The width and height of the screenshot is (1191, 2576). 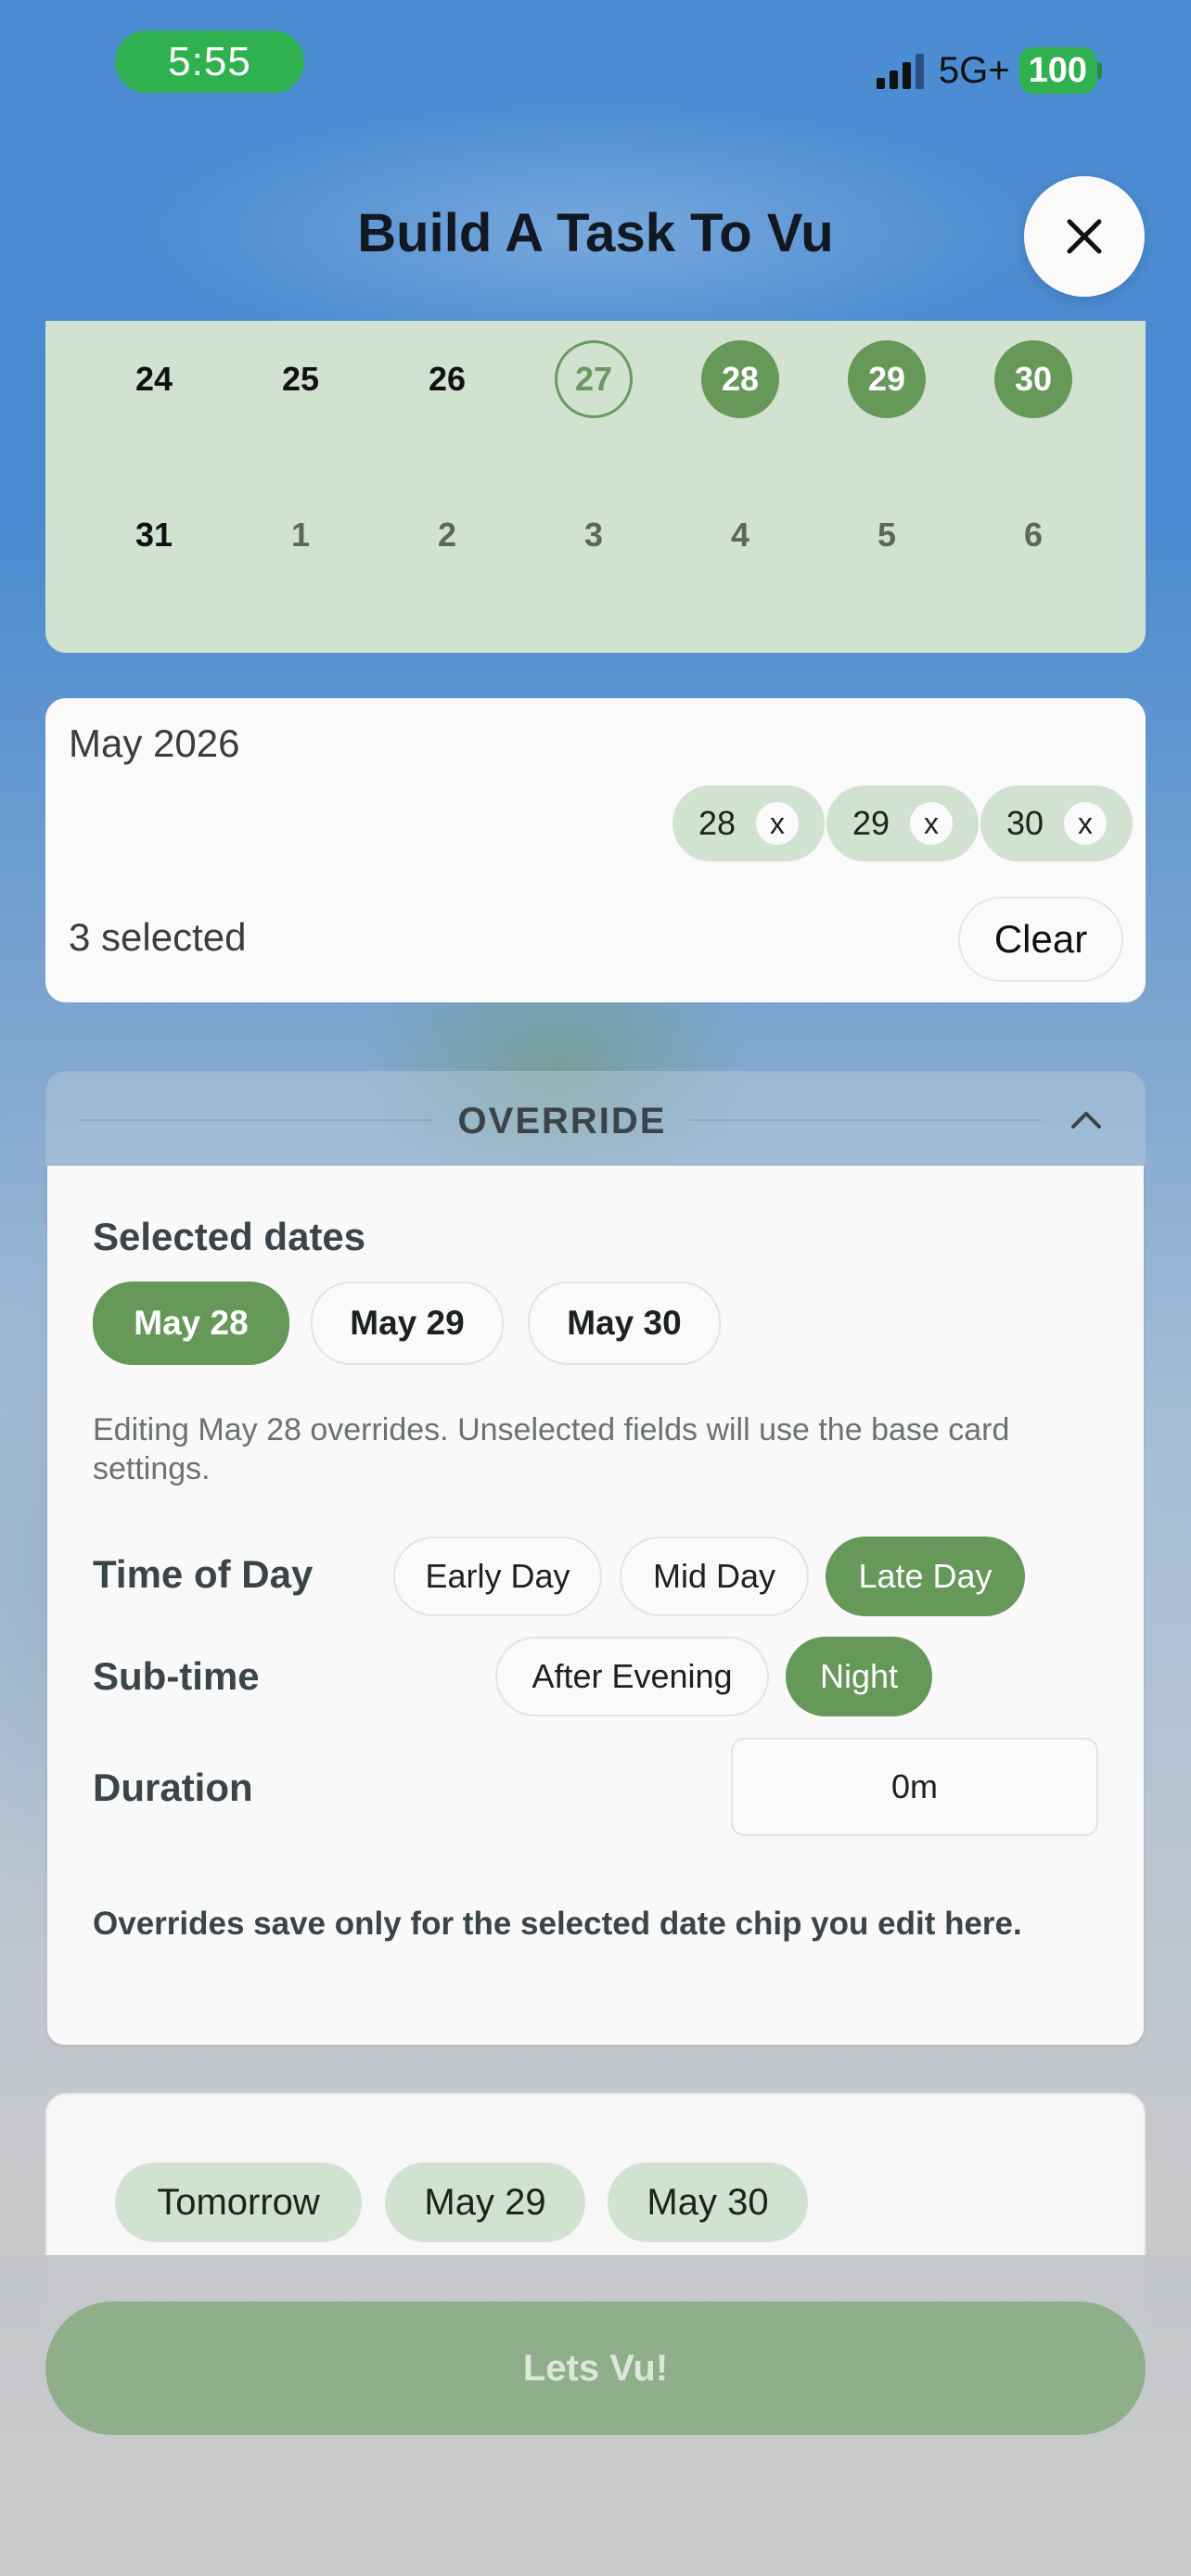 I want to click on calendar-day: 31, so click(x=154, y=535).